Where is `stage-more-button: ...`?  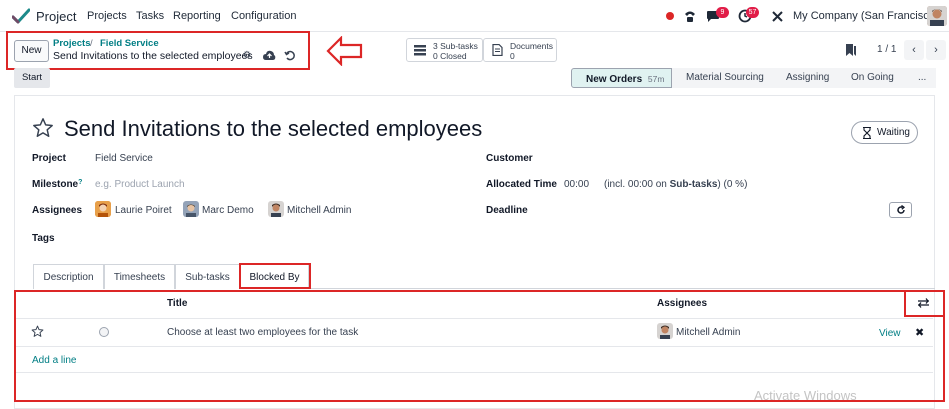 stage-more-button: ... is located at coordinates (921, 78).